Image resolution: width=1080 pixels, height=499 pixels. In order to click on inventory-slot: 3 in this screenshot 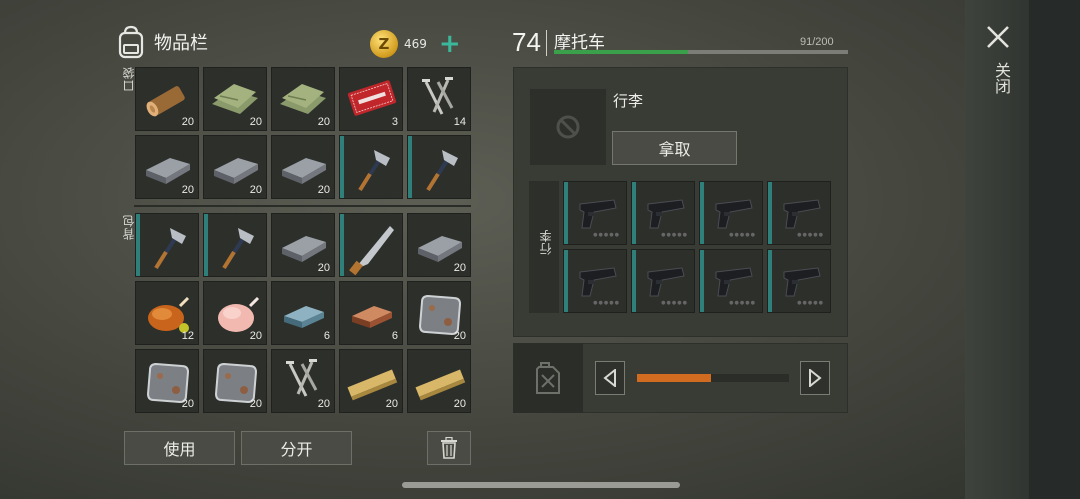, I will do `click(371, 99)`.